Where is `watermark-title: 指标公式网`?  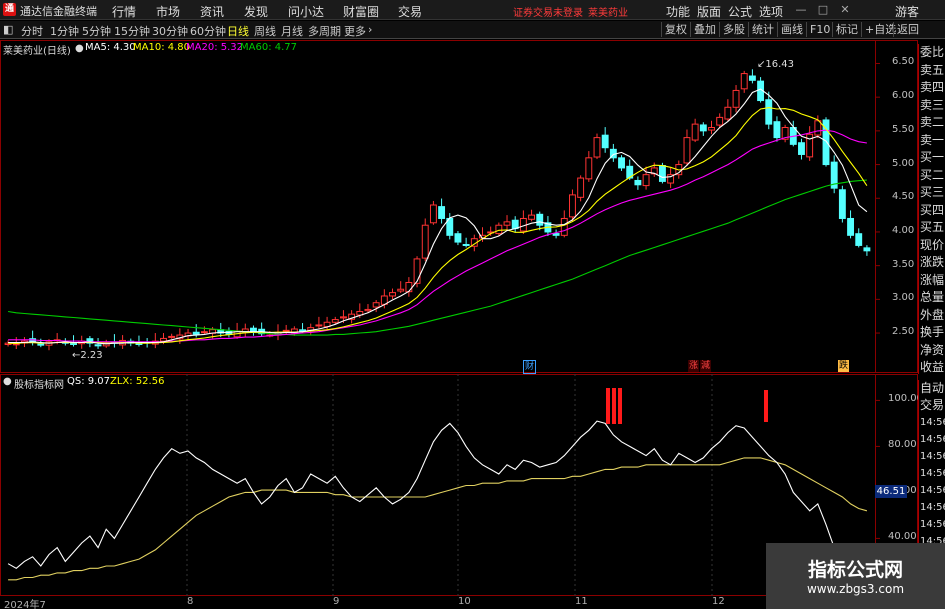
watermark-title: 指标公式网 is located at coordinates (855, 570).